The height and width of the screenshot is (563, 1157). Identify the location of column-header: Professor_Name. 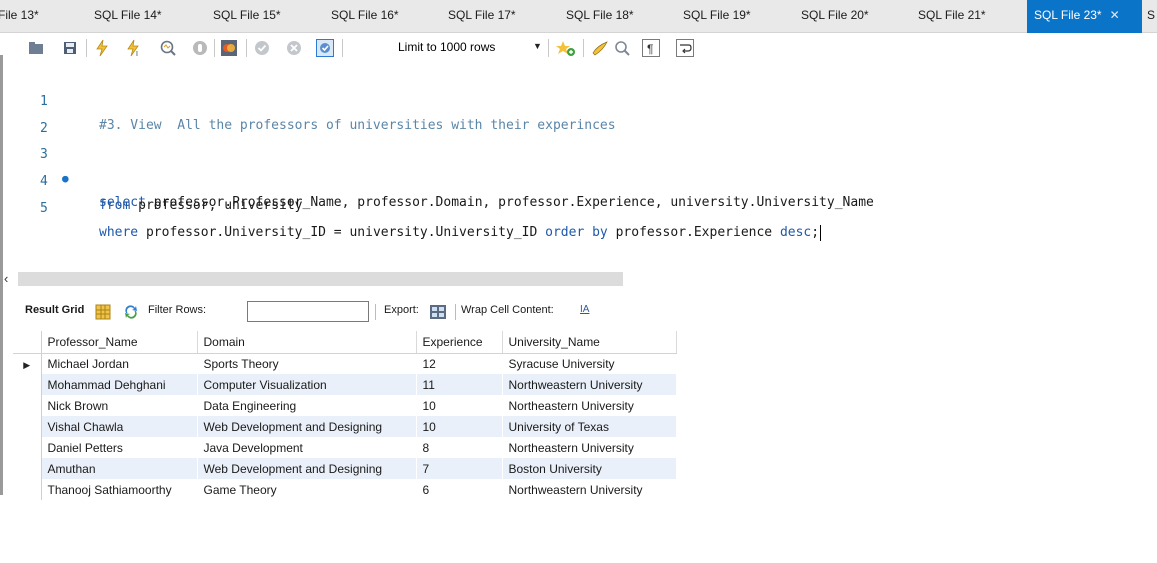
(119, 342).